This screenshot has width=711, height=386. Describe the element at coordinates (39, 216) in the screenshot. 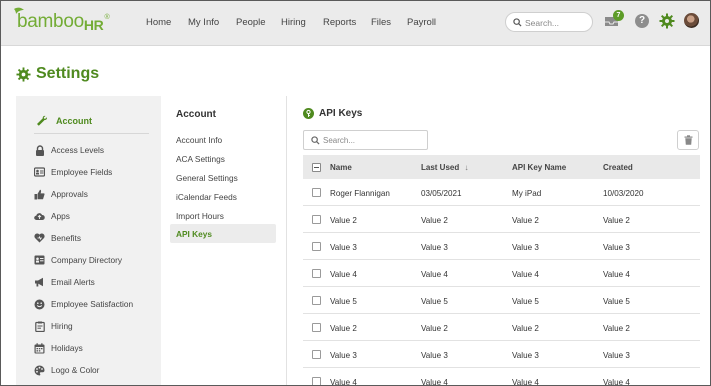

I see `cloud-icon` at that location.